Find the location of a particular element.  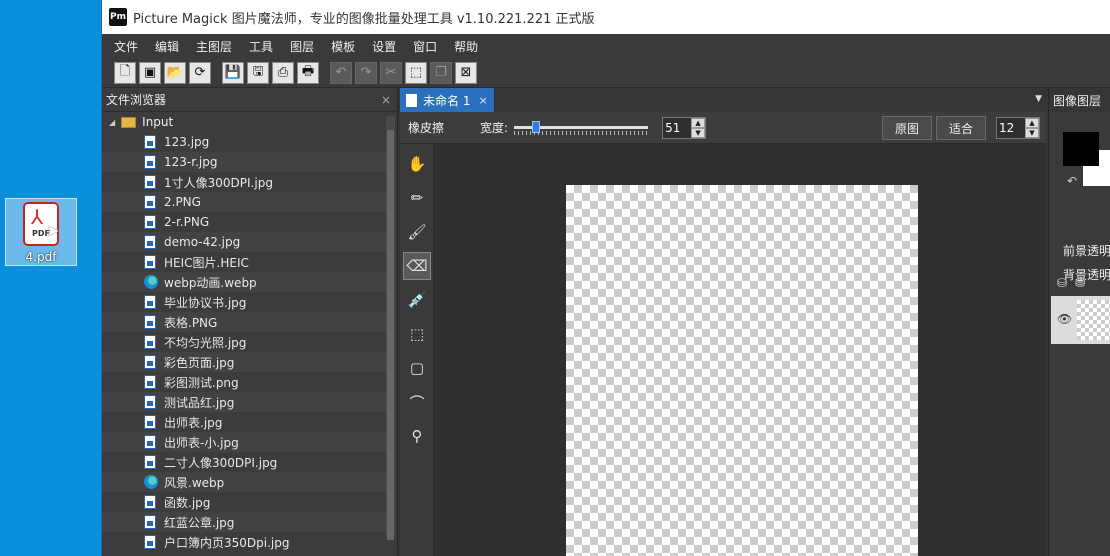

menu-item-8: 帮助 is located at coordinates (466, 46).